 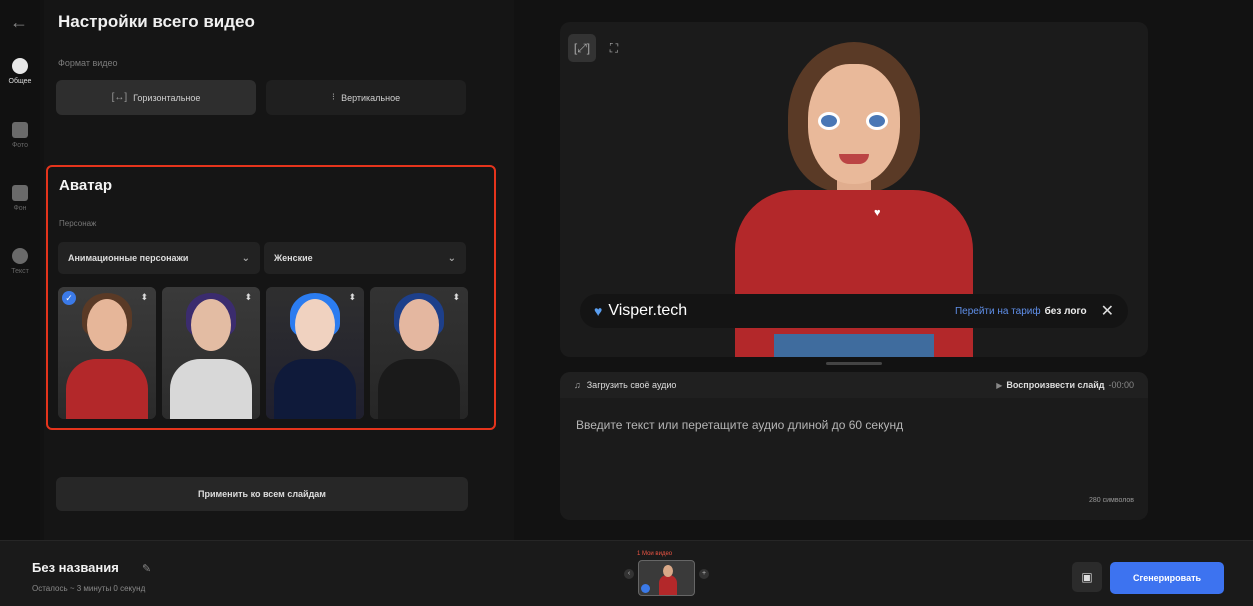 What do you see at coordinates (20, 256) in the screenshot?
I see `text-icon` at bounding box center [20, 256].